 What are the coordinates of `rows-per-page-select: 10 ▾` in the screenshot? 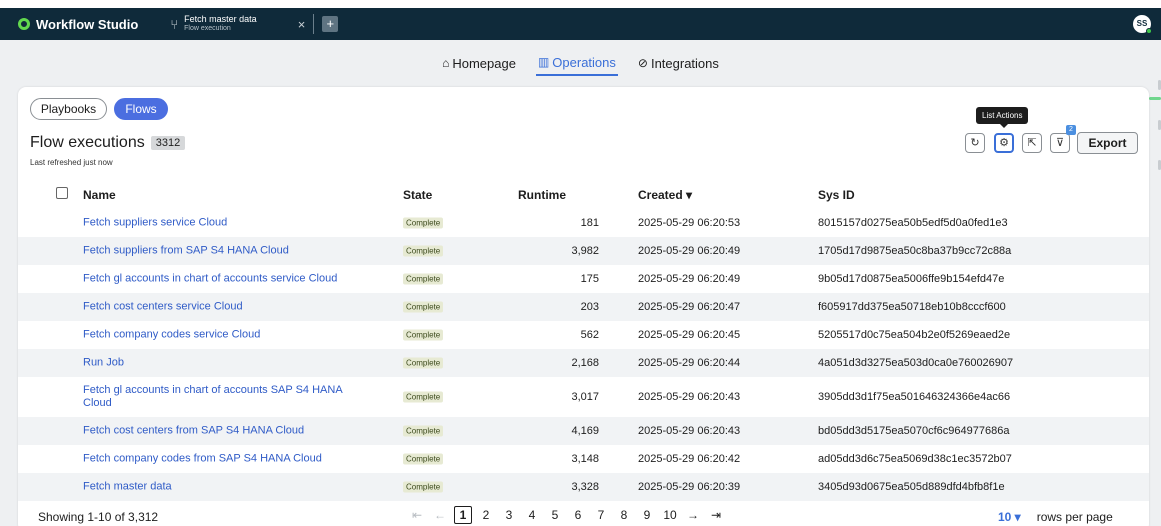 It's located at (1009, 517).